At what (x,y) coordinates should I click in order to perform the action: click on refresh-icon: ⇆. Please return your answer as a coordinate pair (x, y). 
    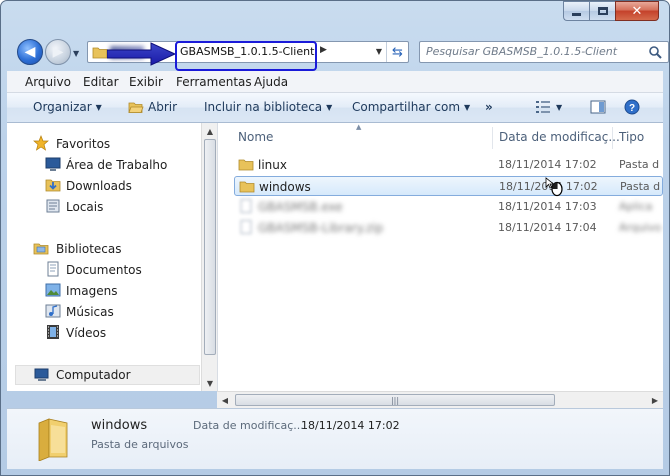
    Looking at the image, I should click on (397, 52).